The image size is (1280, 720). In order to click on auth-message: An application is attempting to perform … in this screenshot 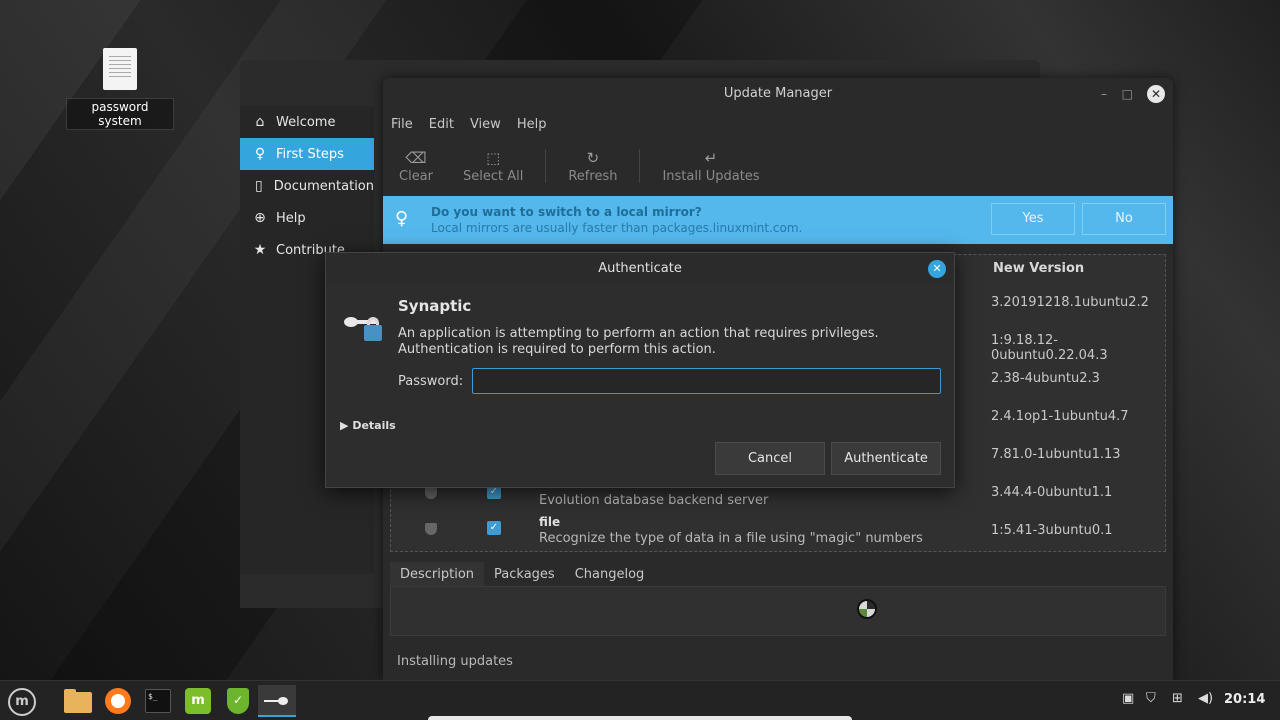, I will do `click(638, 341)`.